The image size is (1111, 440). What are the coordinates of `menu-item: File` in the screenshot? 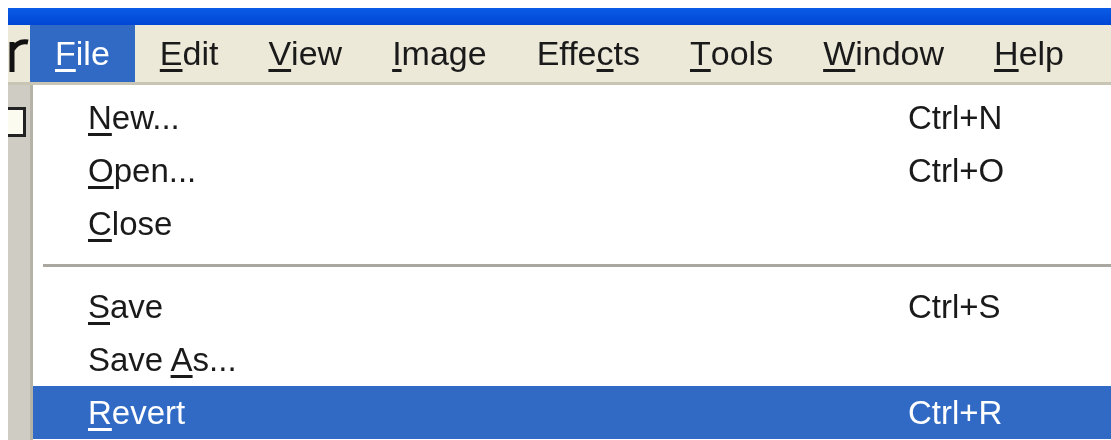 It's located at (82, 53).